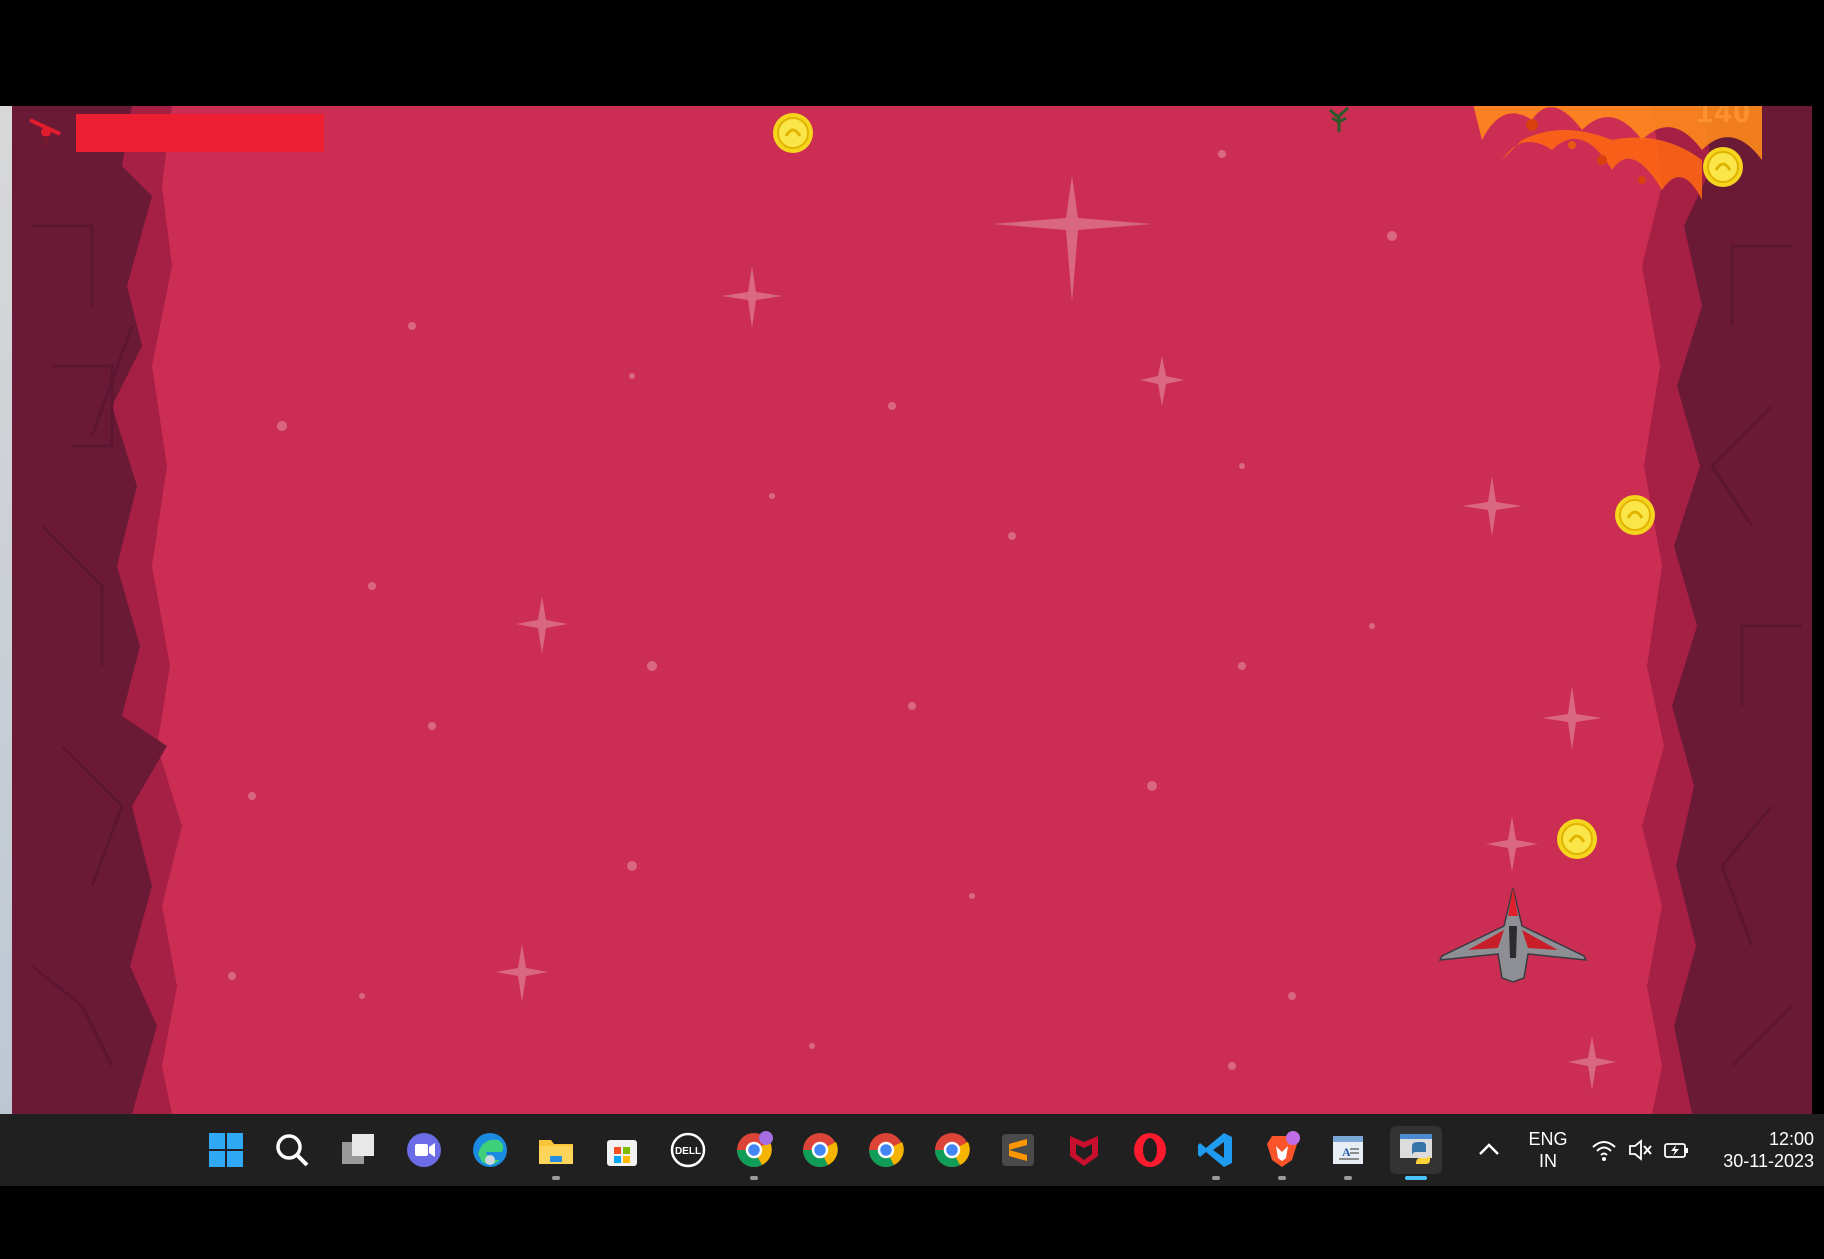  I want to click on svg-text: A, so click(1346, 1152).